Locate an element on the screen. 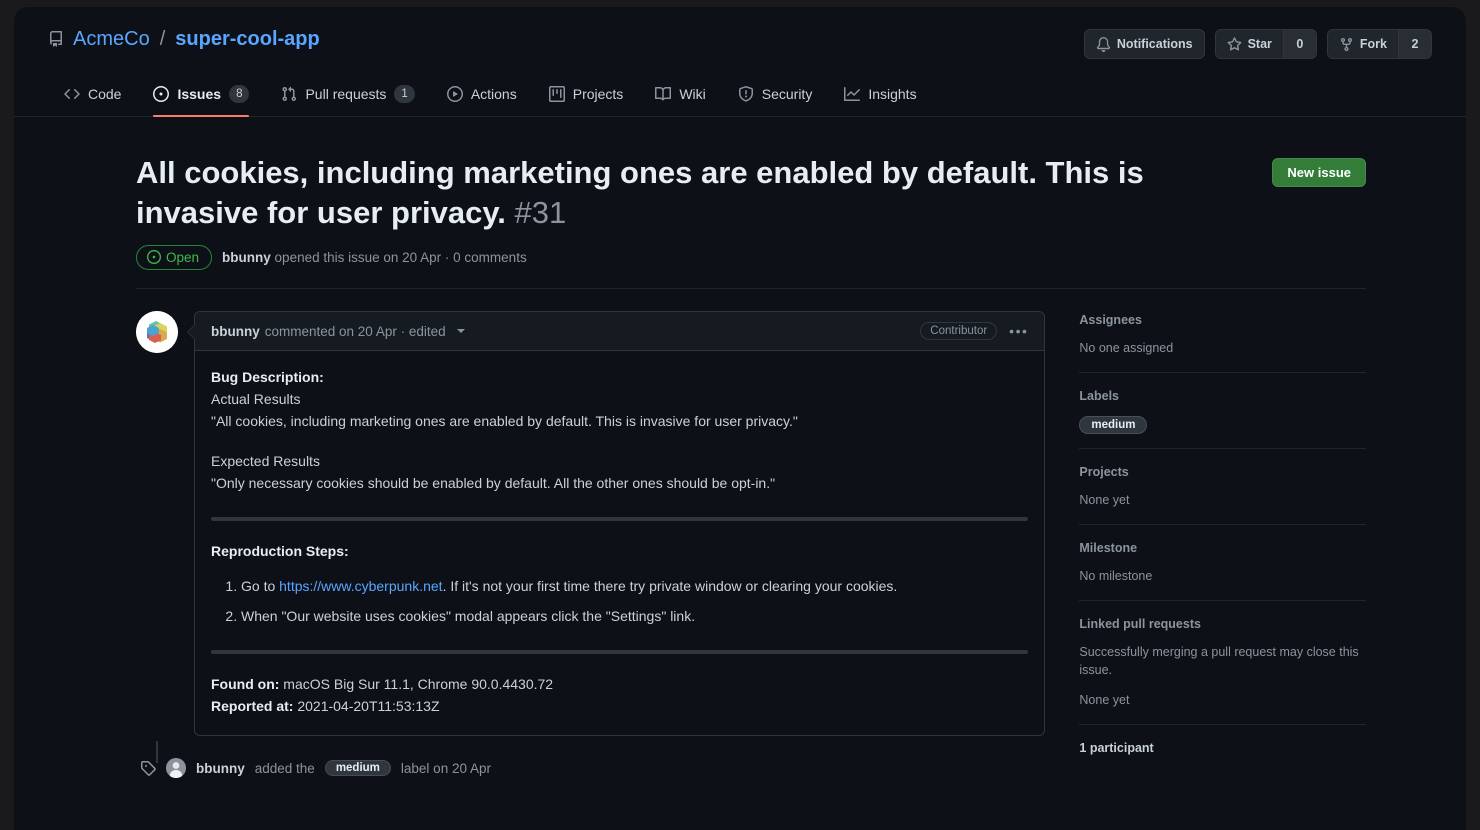 The width and height of the screenshot is (1480, 830). repo-icon is located at coordinates (56, 39).